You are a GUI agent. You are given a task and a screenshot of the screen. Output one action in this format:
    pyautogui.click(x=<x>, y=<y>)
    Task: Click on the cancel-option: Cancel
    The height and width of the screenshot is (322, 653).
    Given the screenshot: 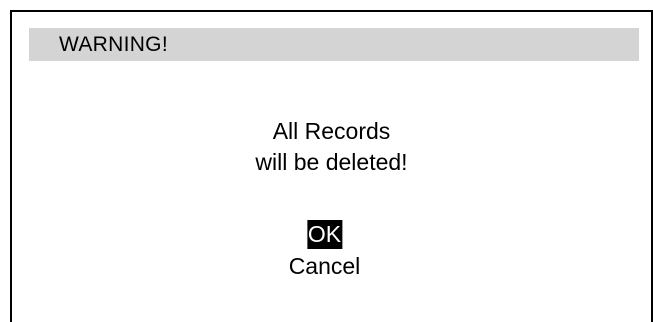 What is the action you would take?
    pyautogui.click(x=325, y=266)
    